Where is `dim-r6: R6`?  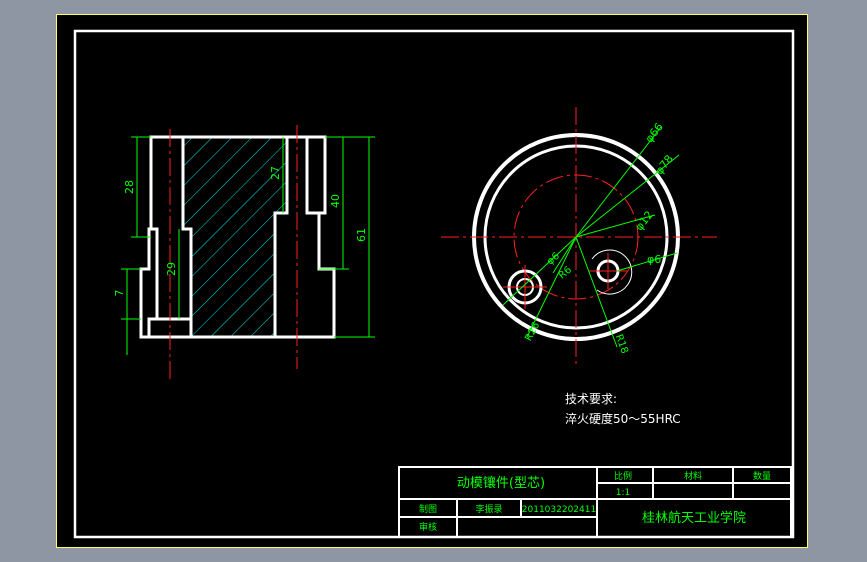 dim-r6: R6 is located at coordinates (565, 273).